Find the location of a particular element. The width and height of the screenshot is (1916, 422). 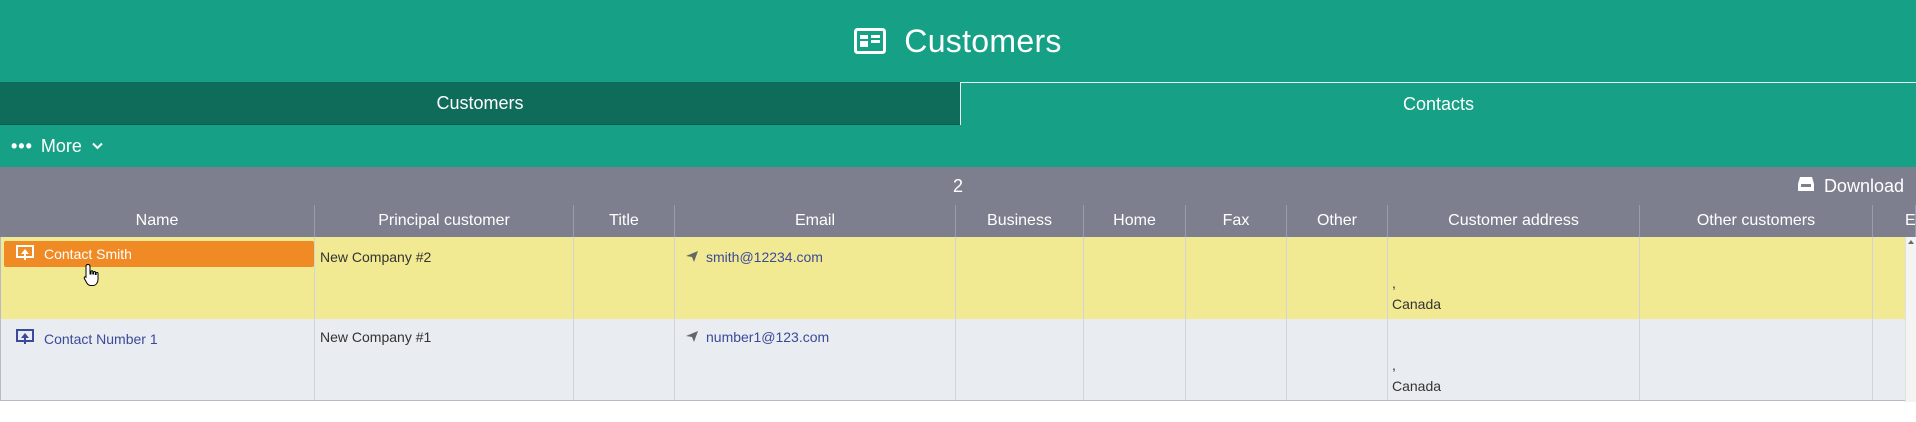

column-header-e: E is located at coordinates (1894, 221).